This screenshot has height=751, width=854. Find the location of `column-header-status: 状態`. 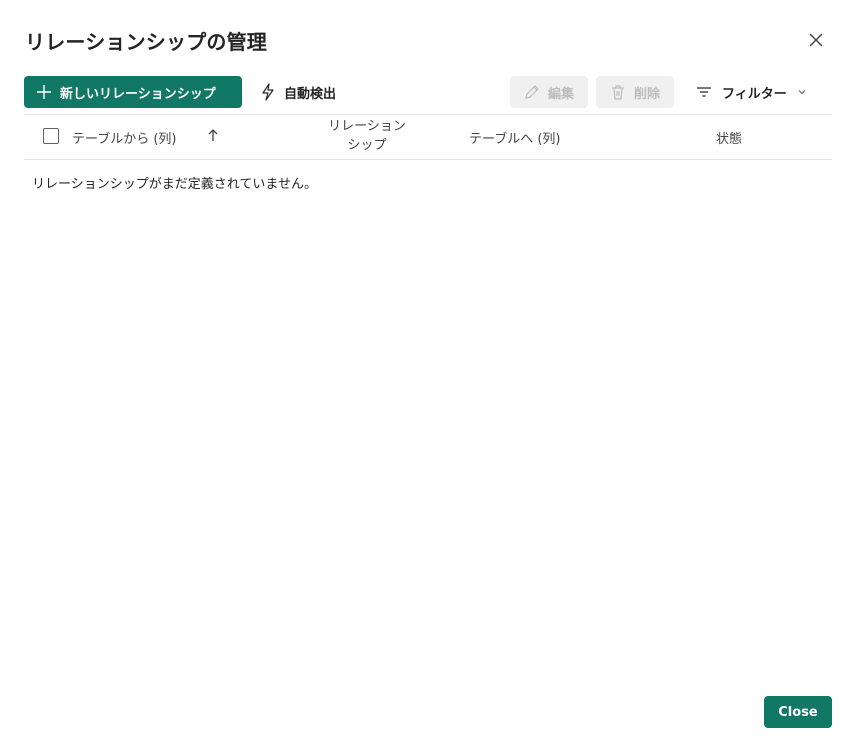

column-header-status: 状態 is located at coordinates (729, 139).